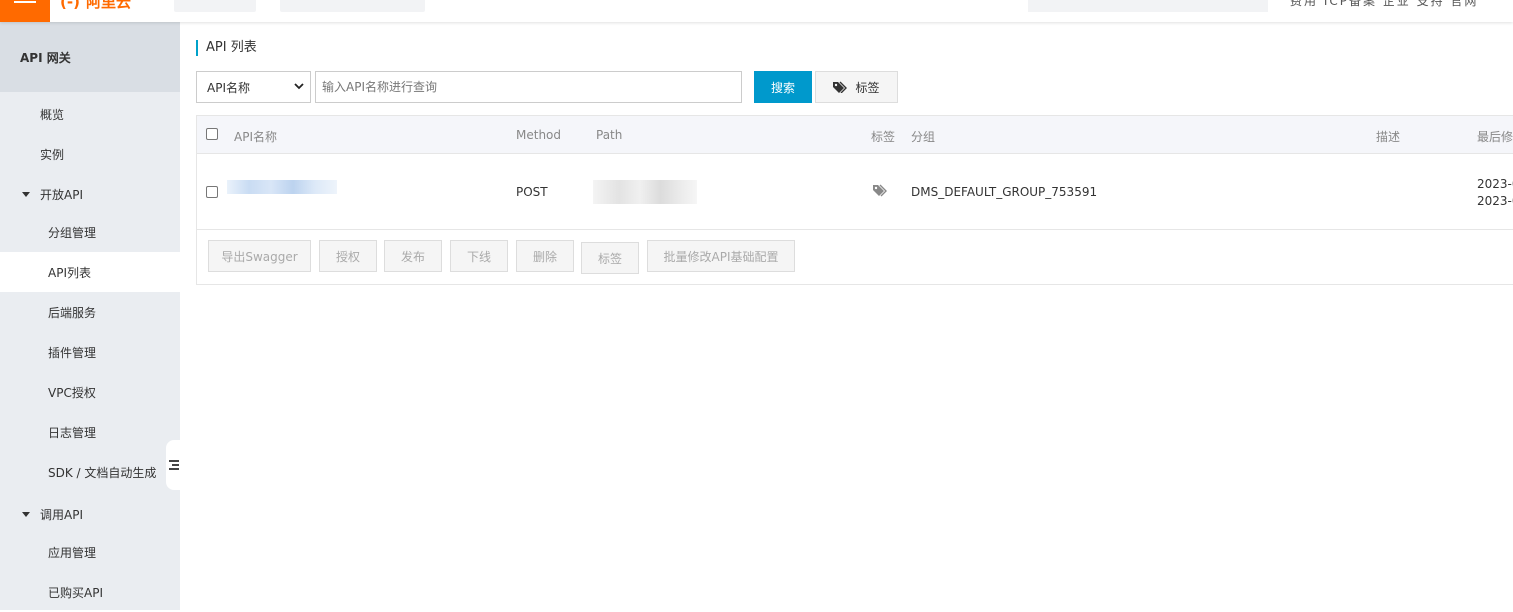 This screenshot has width=1513, height=612. I want to click on sidebar-item-label: VPC授权, so click(72, 392).